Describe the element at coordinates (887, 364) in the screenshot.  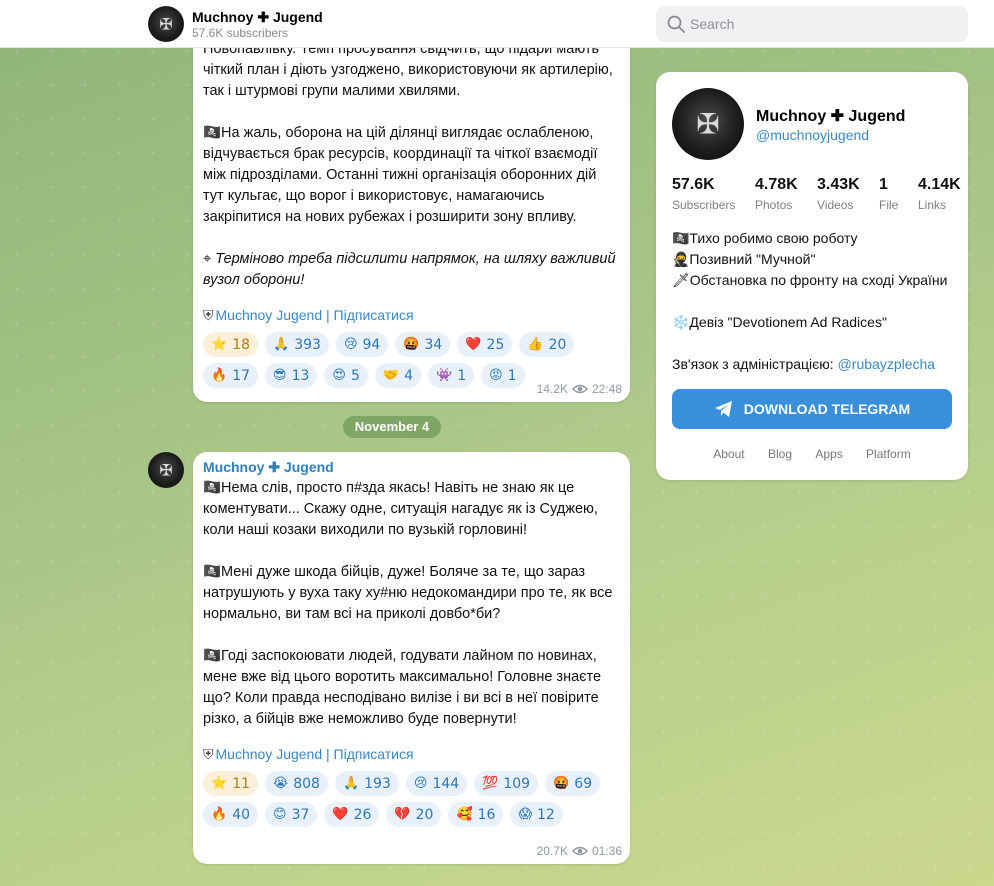
I see `contact-link: @rubayzplecha` at that location.